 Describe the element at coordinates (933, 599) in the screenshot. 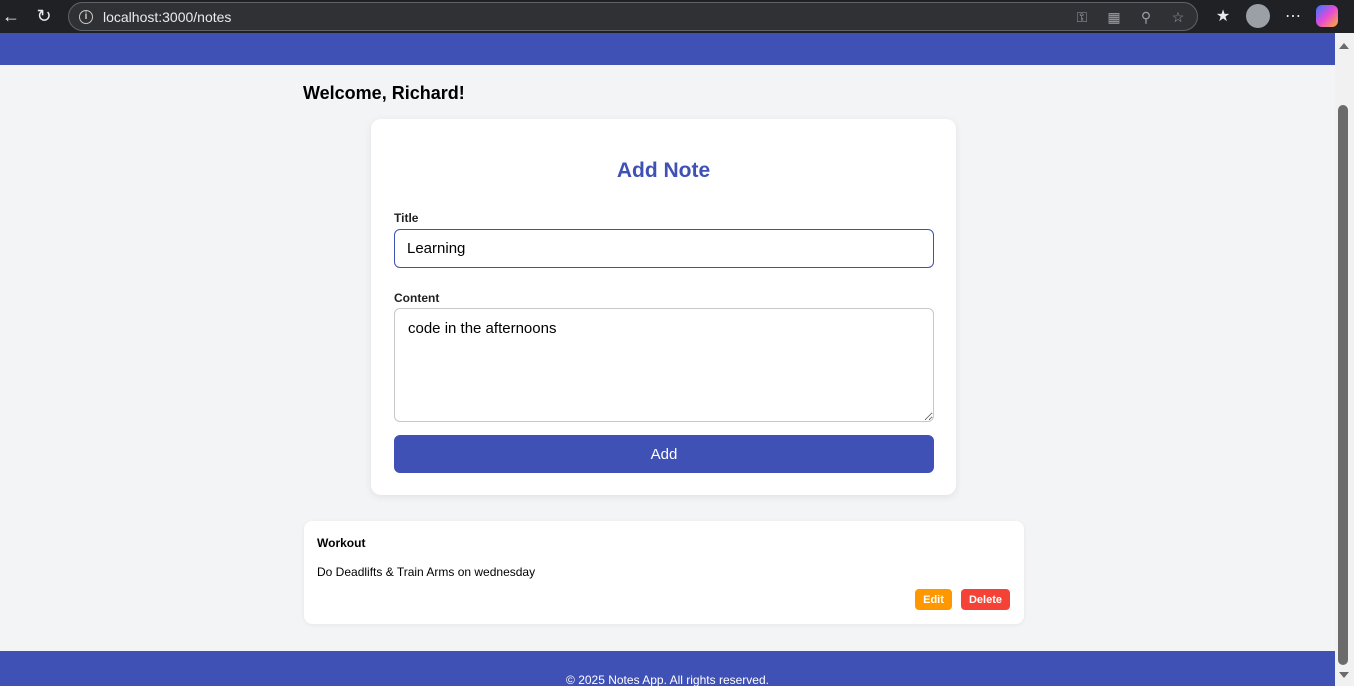

I see `edit-button: Edit` at that location.